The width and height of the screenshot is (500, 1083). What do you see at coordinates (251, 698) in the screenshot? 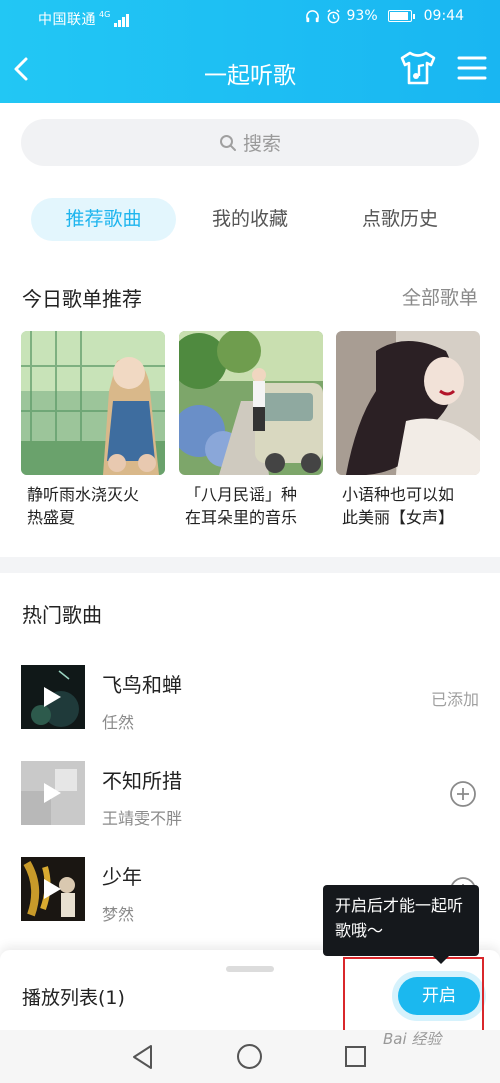
I see `song-row: 飞鸟和蝉 任然 已添加` at bounding box center [251, 698].